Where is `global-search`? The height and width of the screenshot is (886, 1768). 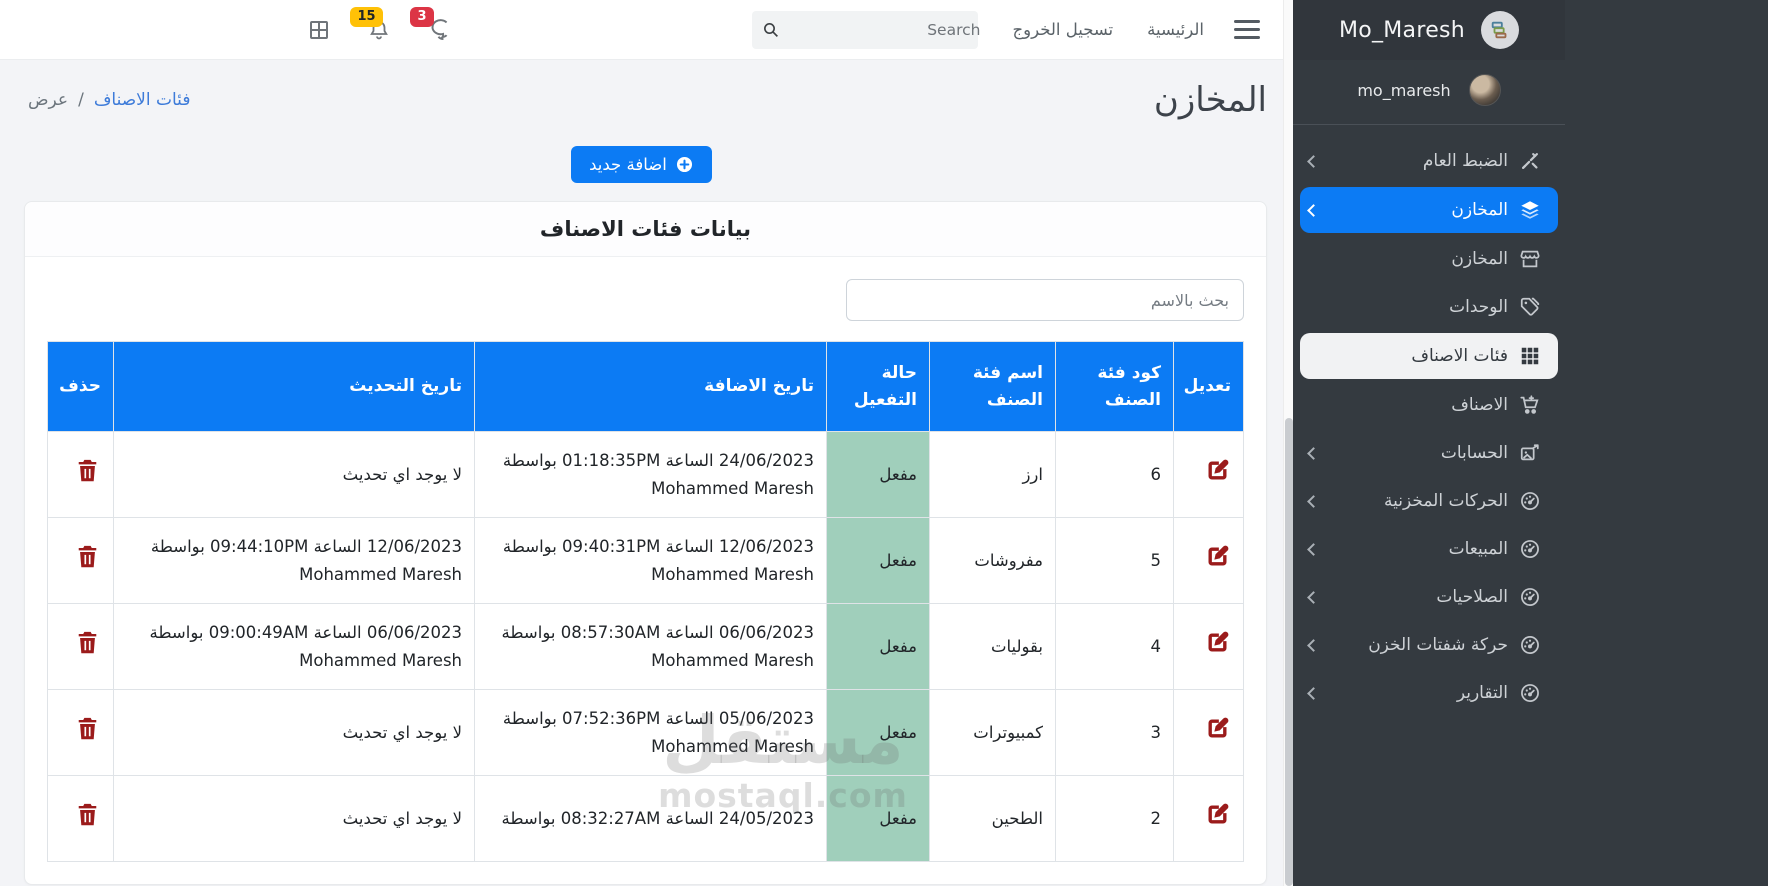 global-search is located at coordinates (868, 29).